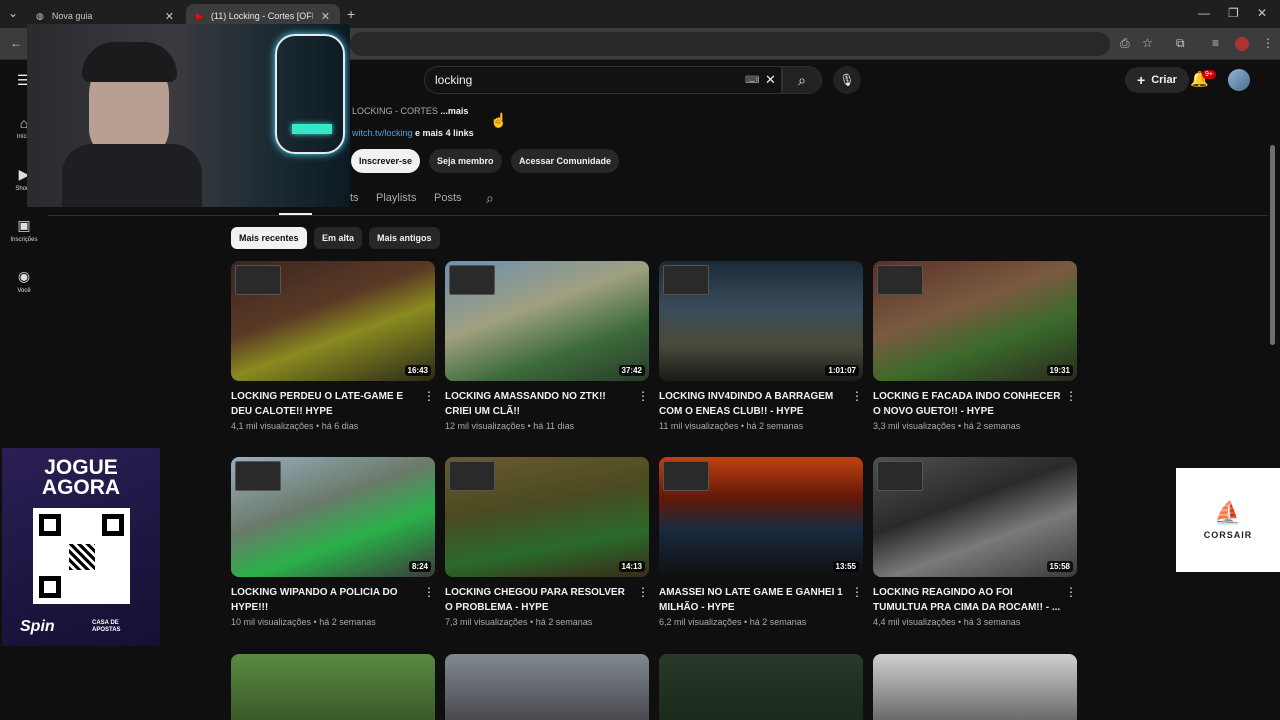 Image resolution: width=1280 pixels, height=720 pixels. What do you see at coordinates (13, 13) in the screenshot?
I see `tab-search-icon: ⌄` at bounding box center [13, 13].